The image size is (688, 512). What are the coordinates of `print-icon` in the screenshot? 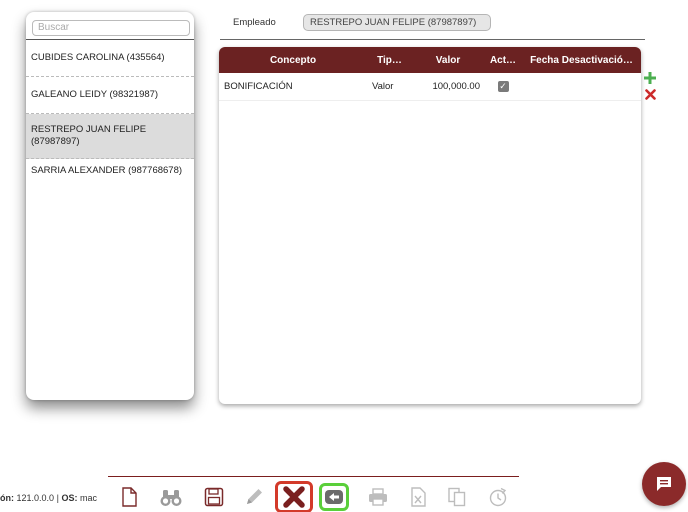 It's located at (378, 497).